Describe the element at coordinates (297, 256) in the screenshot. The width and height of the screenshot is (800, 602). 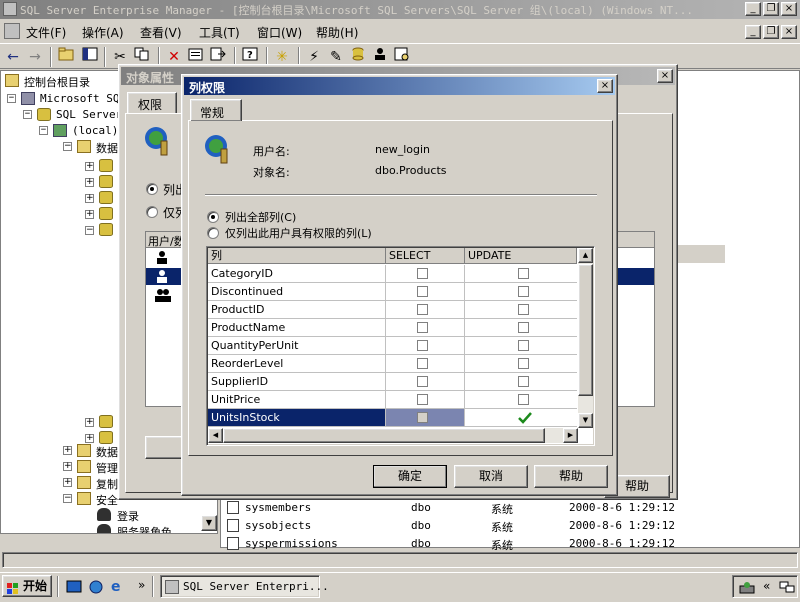
I see `grid-header-column: 列` at that location.